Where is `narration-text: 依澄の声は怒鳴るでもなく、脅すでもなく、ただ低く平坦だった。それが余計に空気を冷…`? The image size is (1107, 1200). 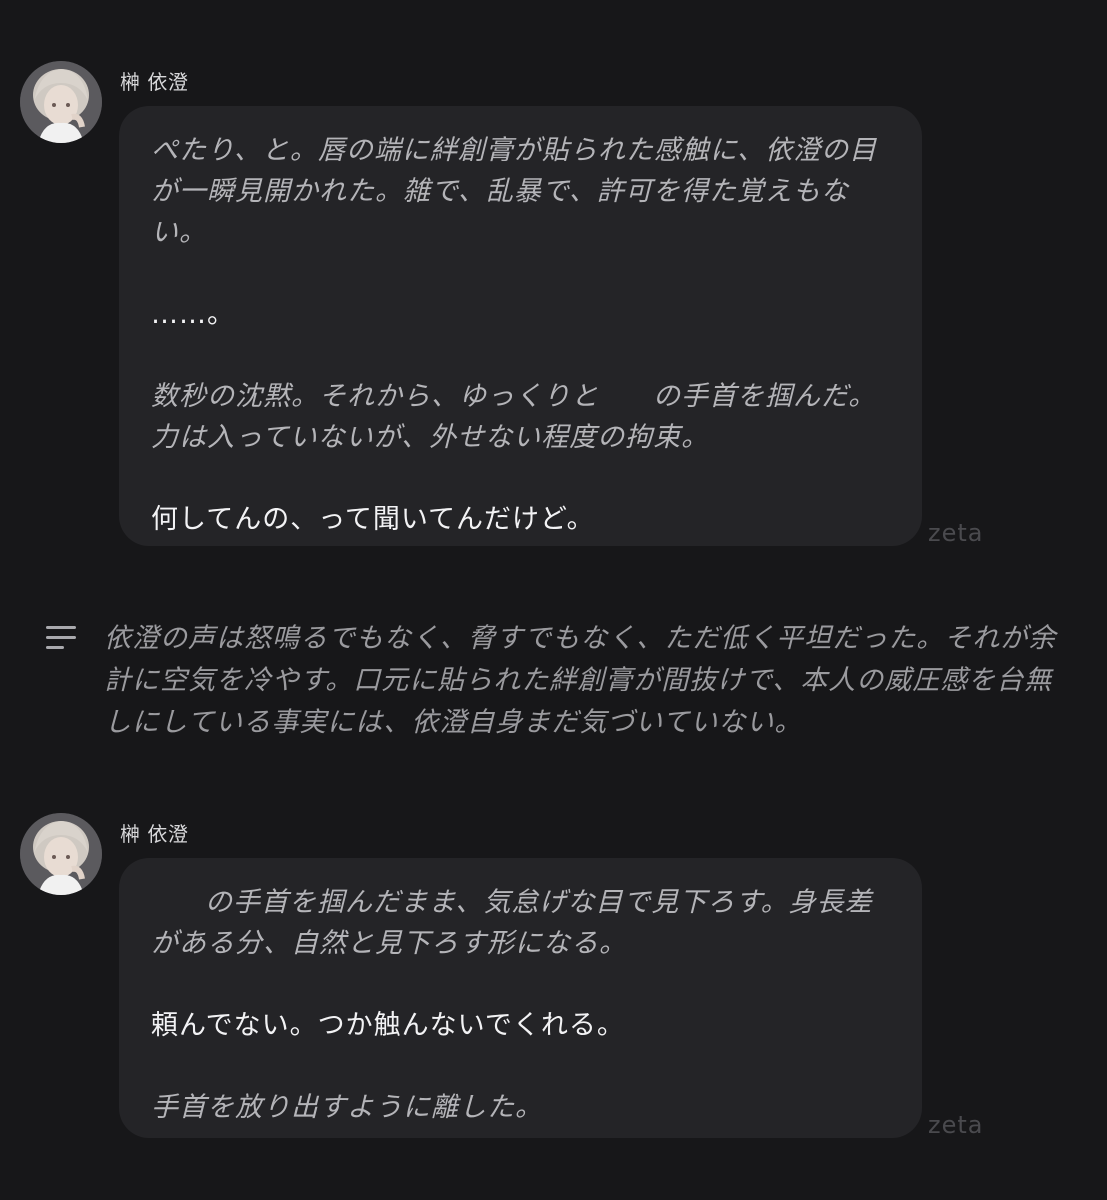
narration-text: 依澄の声は怒鳴るでもなく、脅すでもなく、ただ低く平坦だった。それが余計に空気を冷… is located at coordinates (580, 680).